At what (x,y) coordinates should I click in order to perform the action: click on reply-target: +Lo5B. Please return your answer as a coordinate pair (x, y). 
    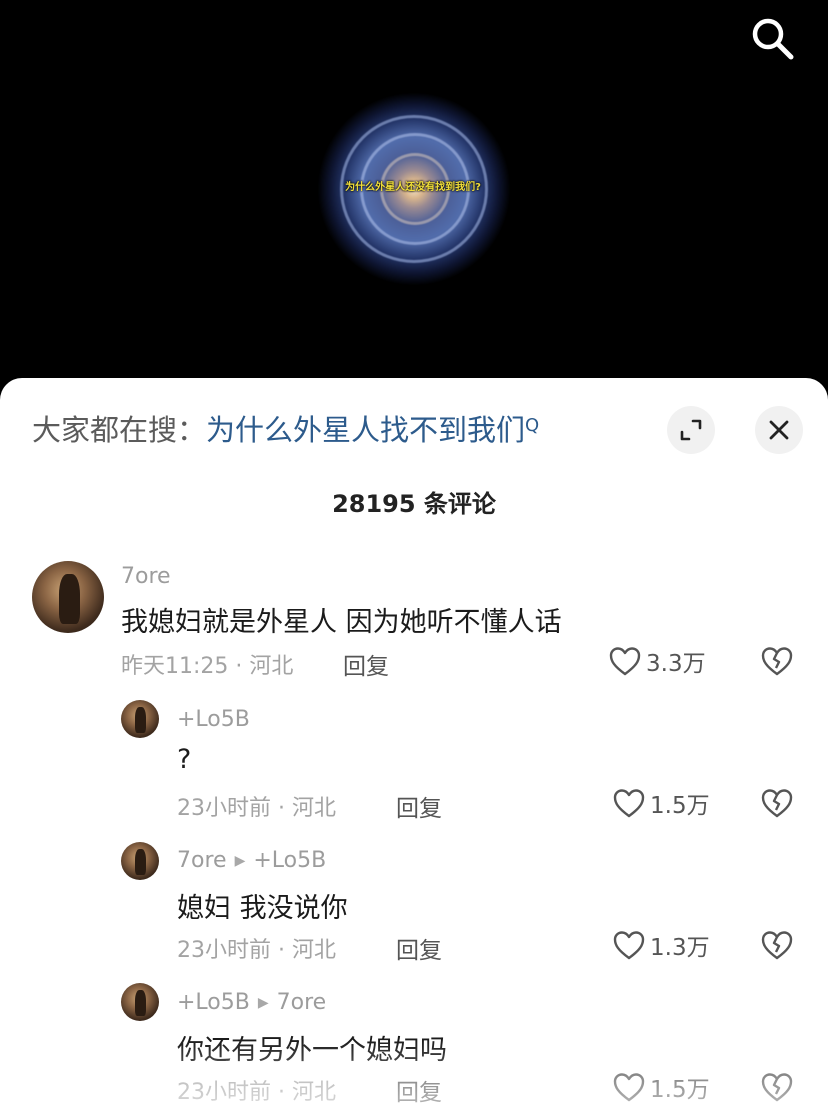
    Looking at the image, I should click on (289, 860).